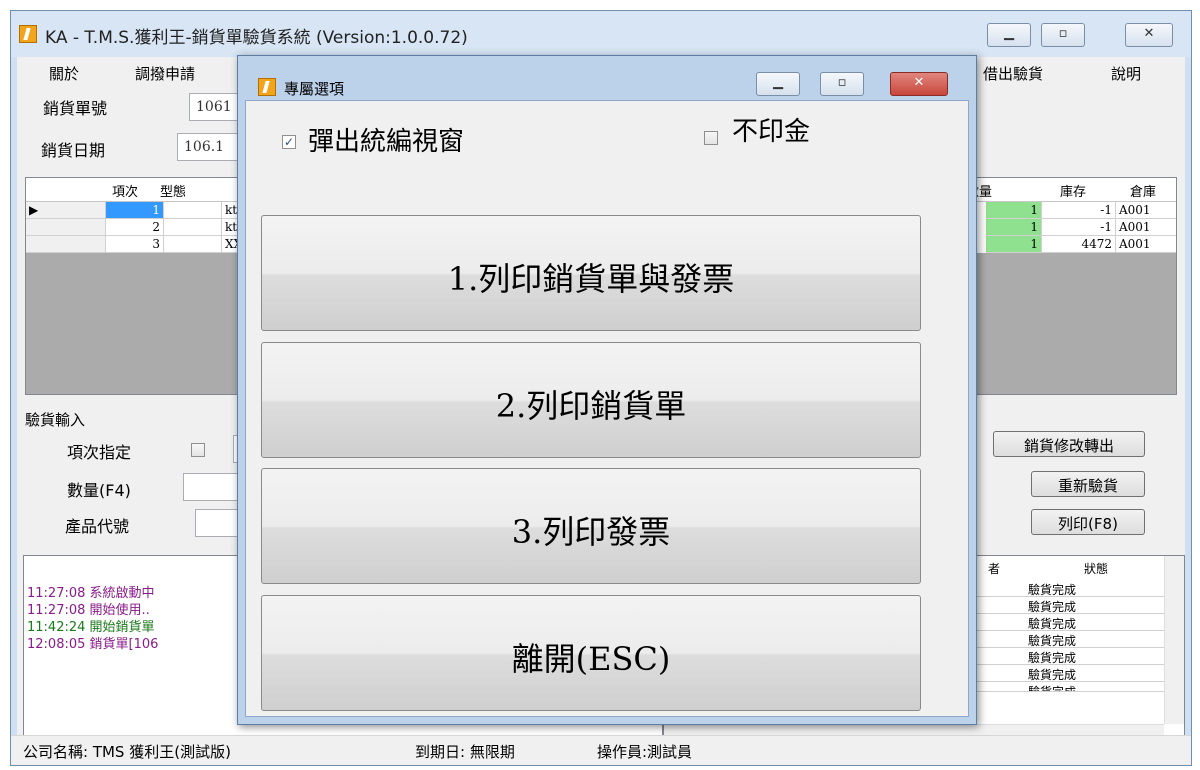  I want to click on print-button: 列印(F8), so click(1088, 522).